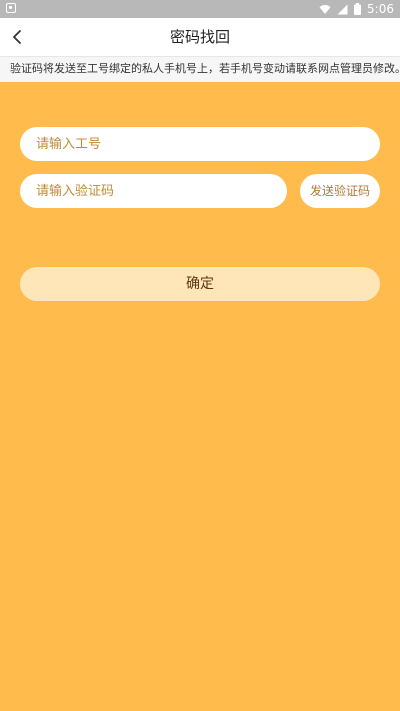 The width and height of the screenshot is (400, 711). I want to click on employee-id-input, so click(200, 144).